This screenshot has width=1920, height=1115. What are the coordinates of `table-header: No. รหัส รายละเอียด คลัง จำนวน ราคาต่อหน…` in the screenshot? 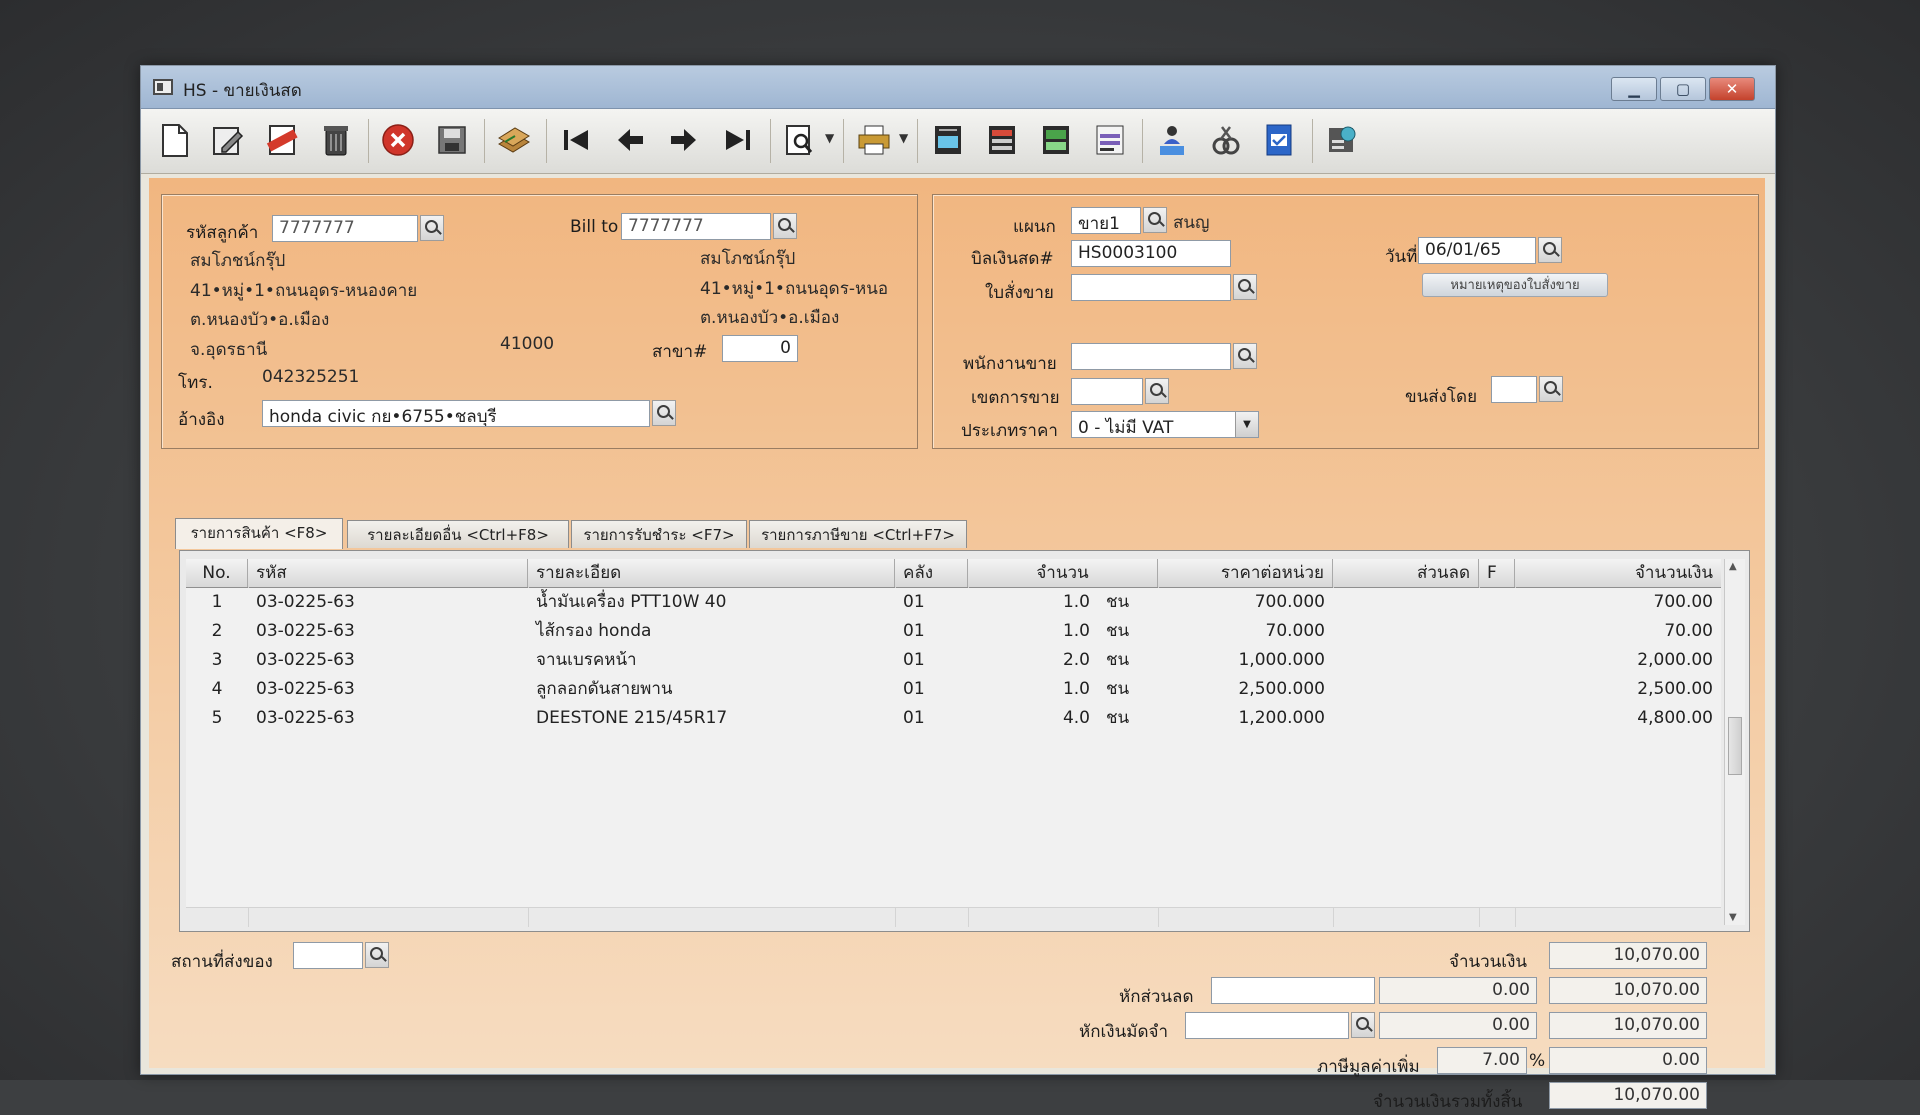 It's located at (953, 573).